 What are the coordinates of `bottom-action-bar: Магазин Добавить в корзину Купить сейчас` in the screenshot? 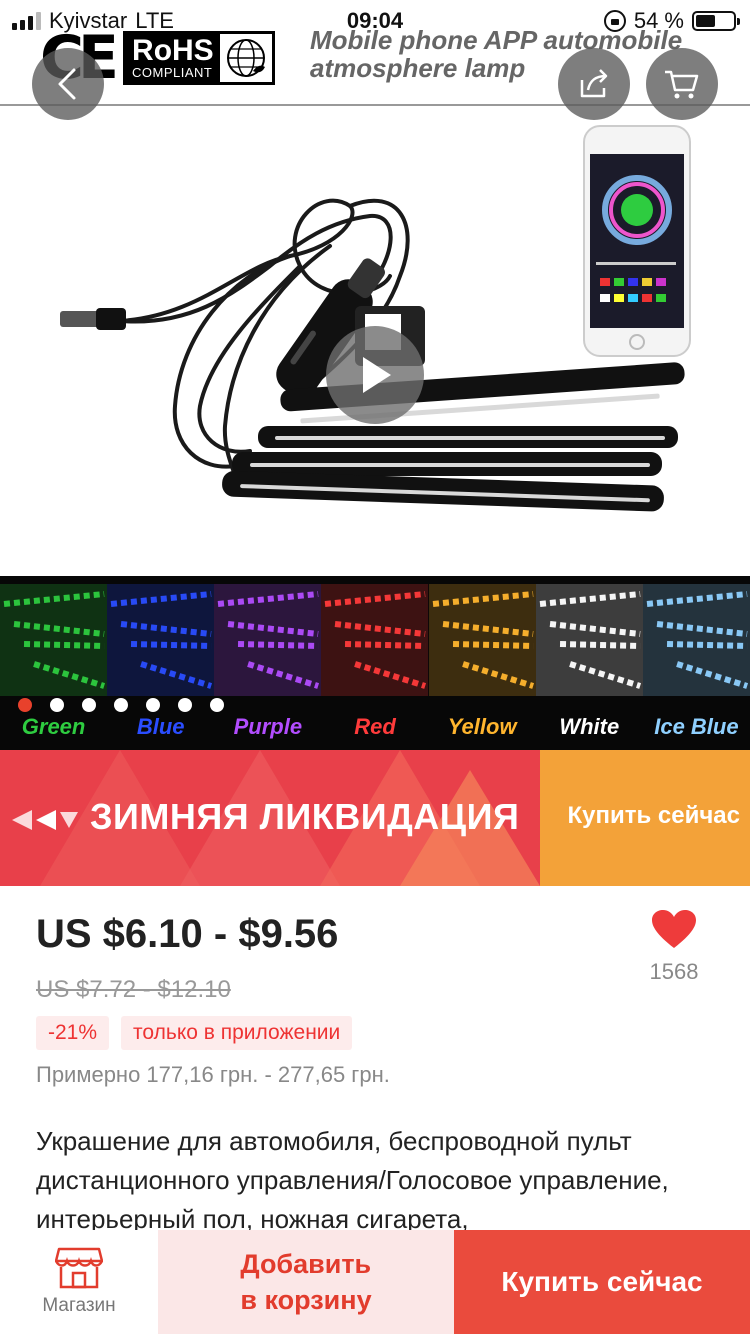 It's located at (375, 1282).